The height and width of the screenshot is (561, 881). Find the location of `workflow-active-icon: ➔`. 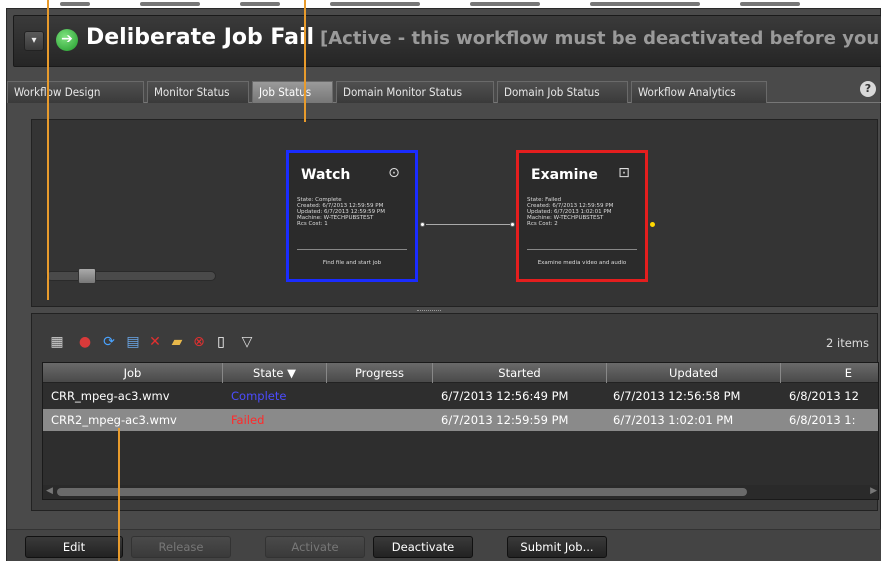

workflow-active-icon: ➔ is located at coordinates (67, 40).